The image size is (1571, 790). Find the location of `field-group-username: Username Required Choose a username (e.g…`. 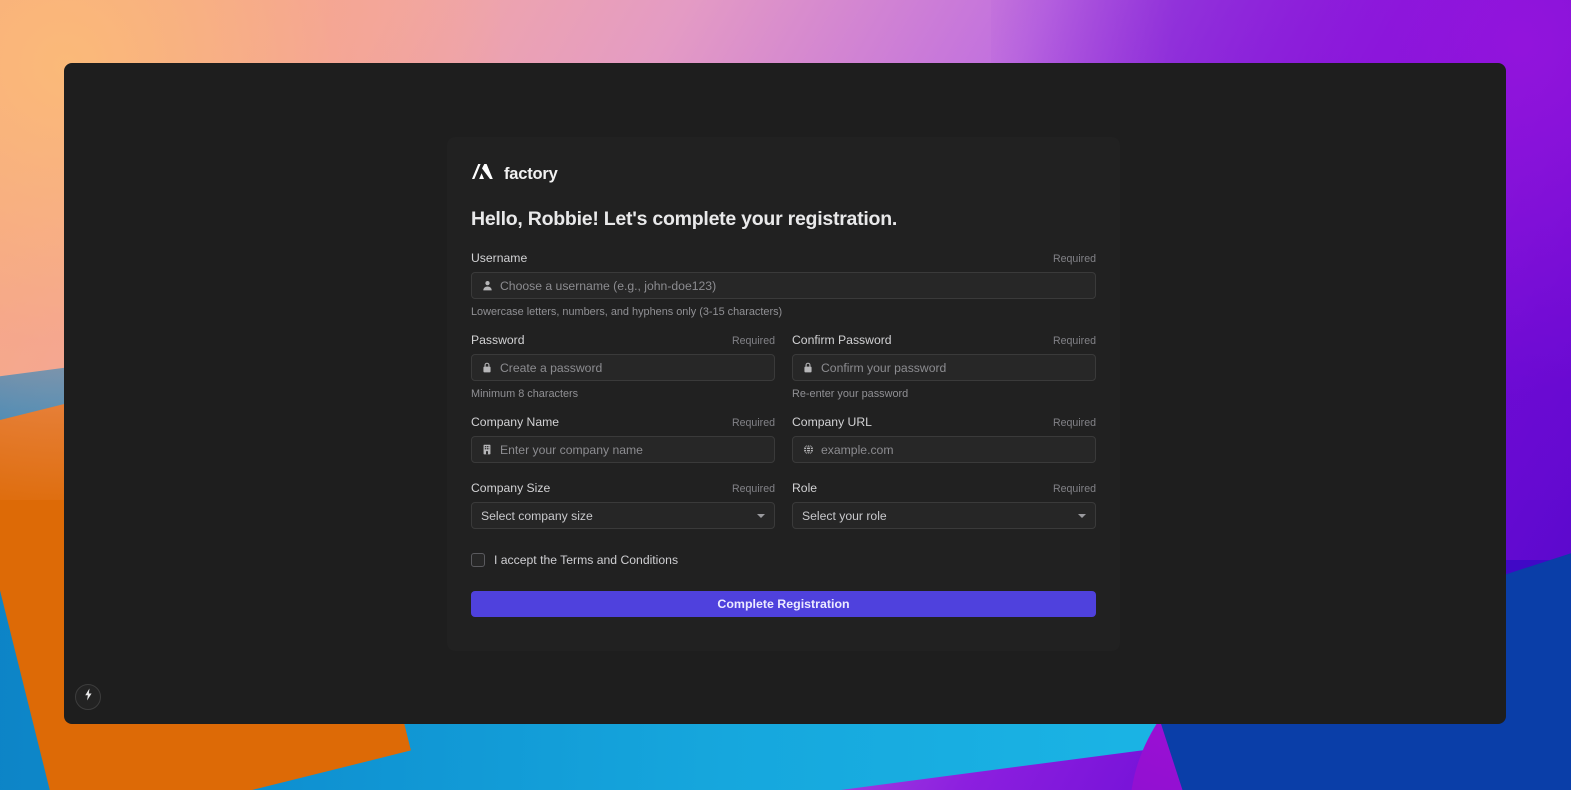

field-group-username: Username Required Choose a username (e.g… is located at coordinates (783, 284).